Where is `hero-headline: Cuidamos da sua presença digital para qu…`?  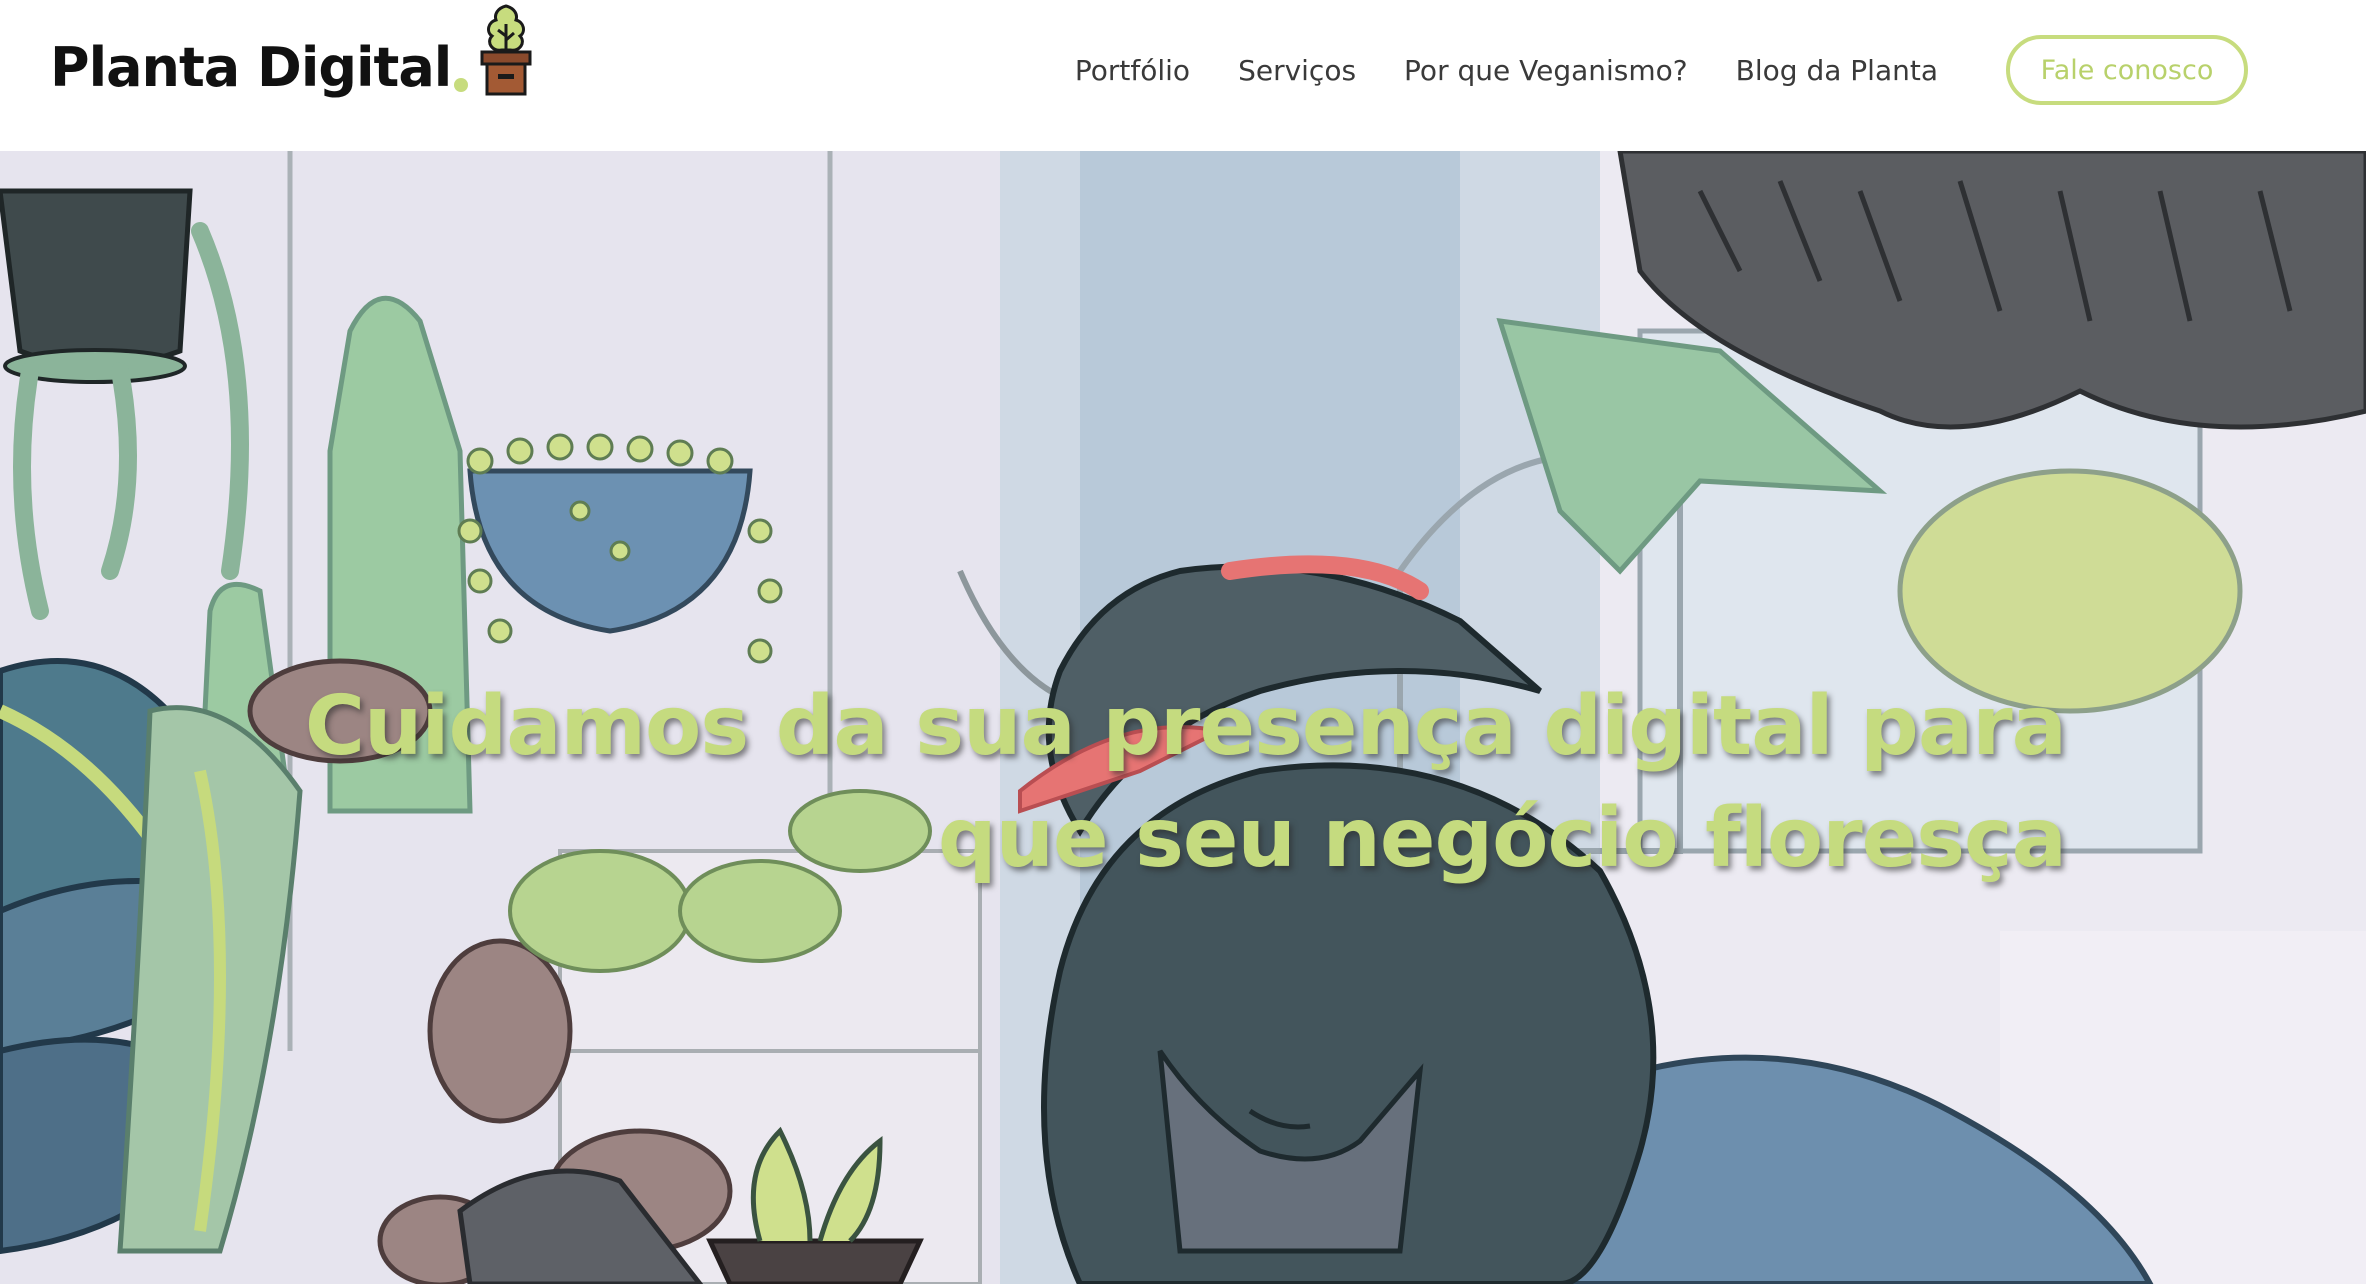 hero-headline: Cuidamos da sua presença digital para qu… is located at coordinates (1116, 783).